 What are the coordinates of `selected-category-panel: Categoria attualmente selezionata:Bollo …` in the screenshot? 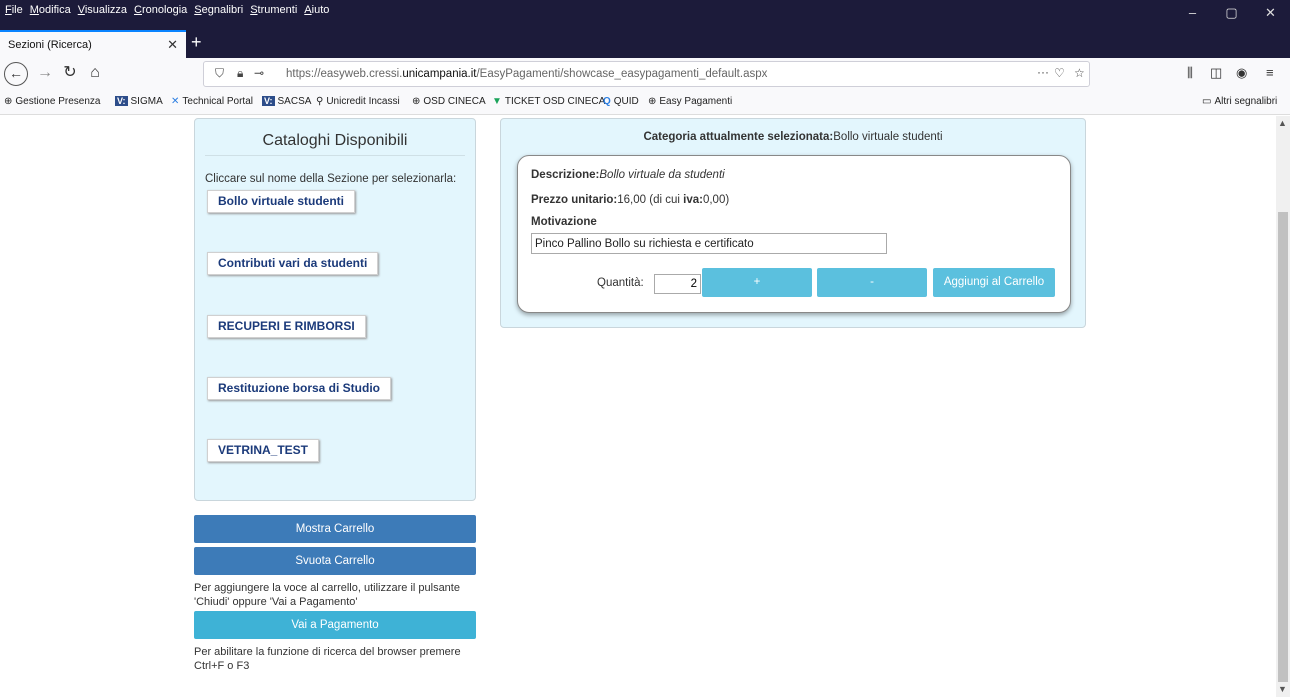 It's located at (793, 223).